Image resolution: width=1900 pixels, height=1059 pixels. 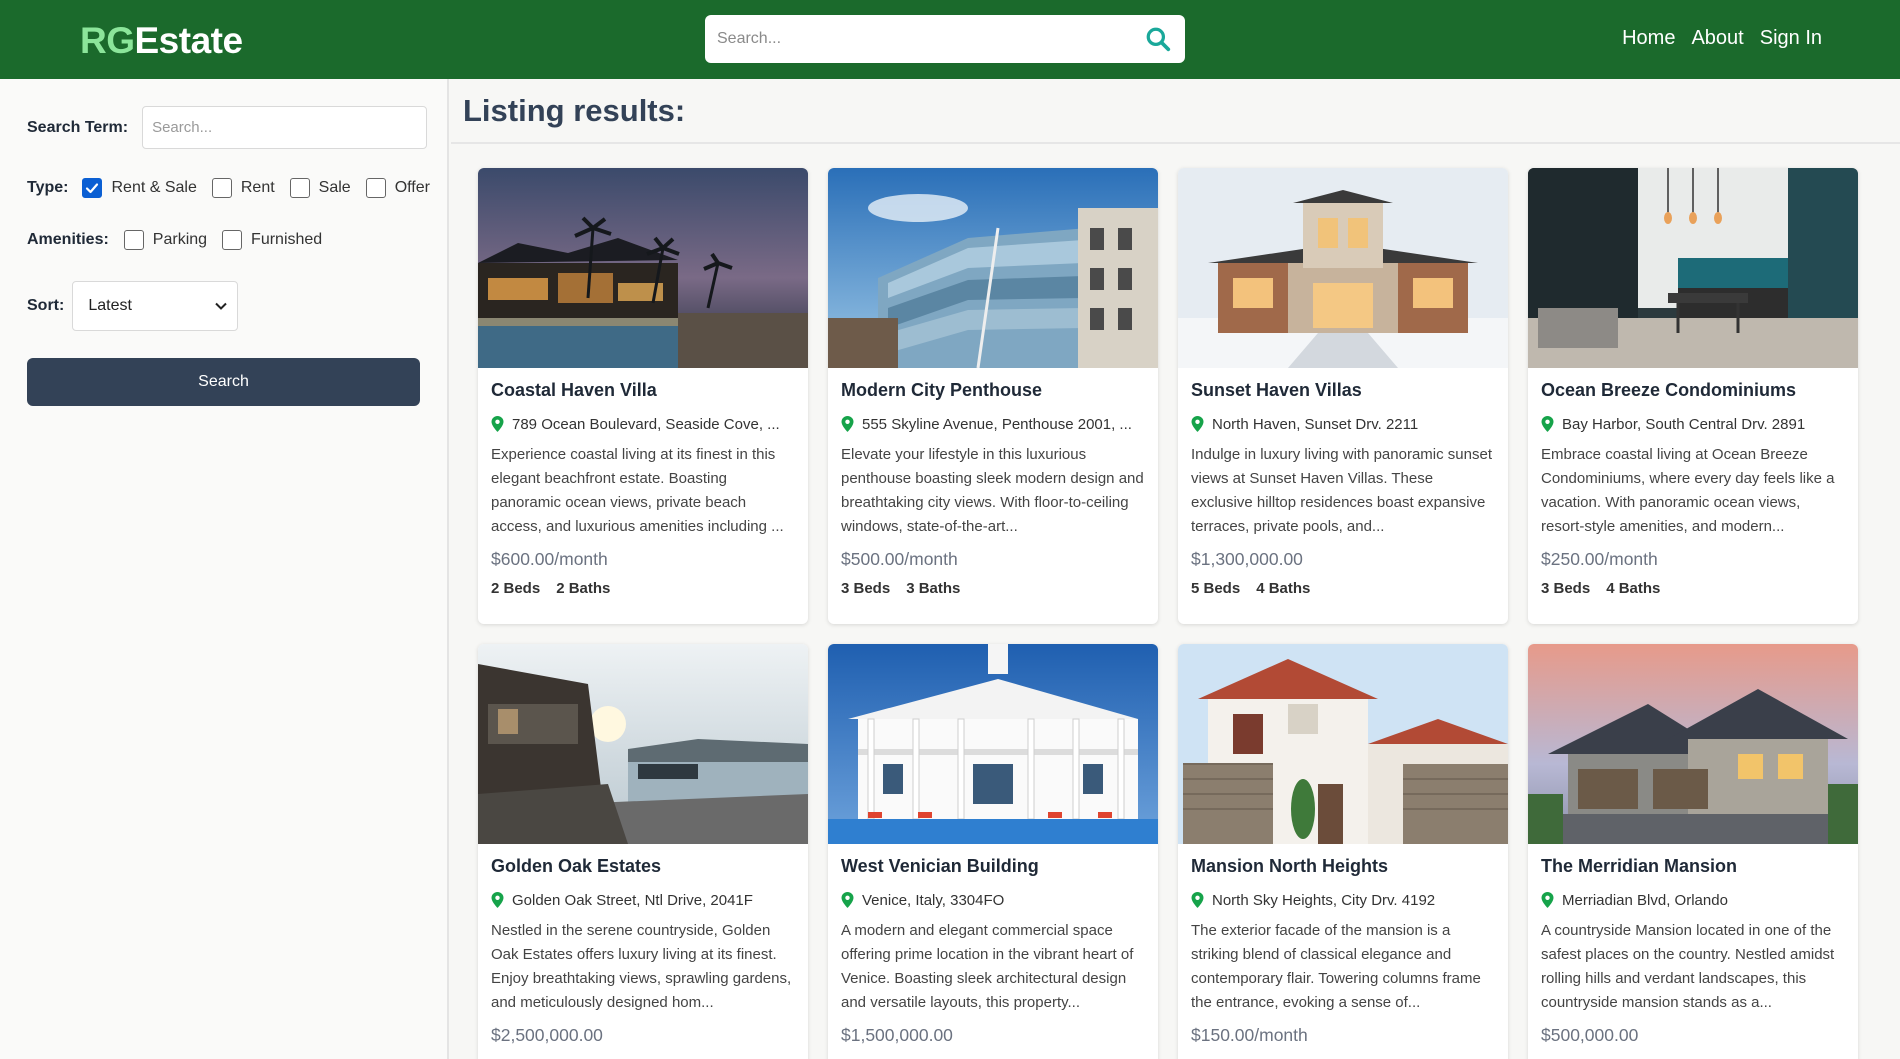 I want to click on search-term-label: Search Term:, so click(x=78, y=127).